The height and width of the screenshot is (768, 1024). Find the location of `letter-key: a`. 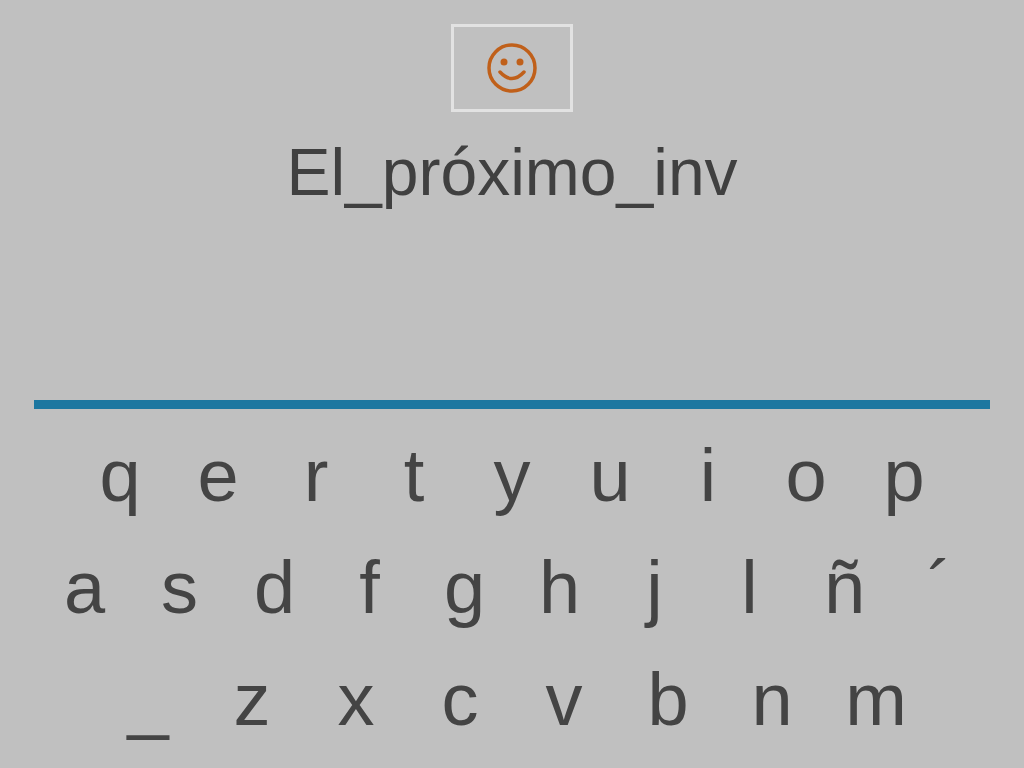

letter-key: a is located at coordinates (84, 588).